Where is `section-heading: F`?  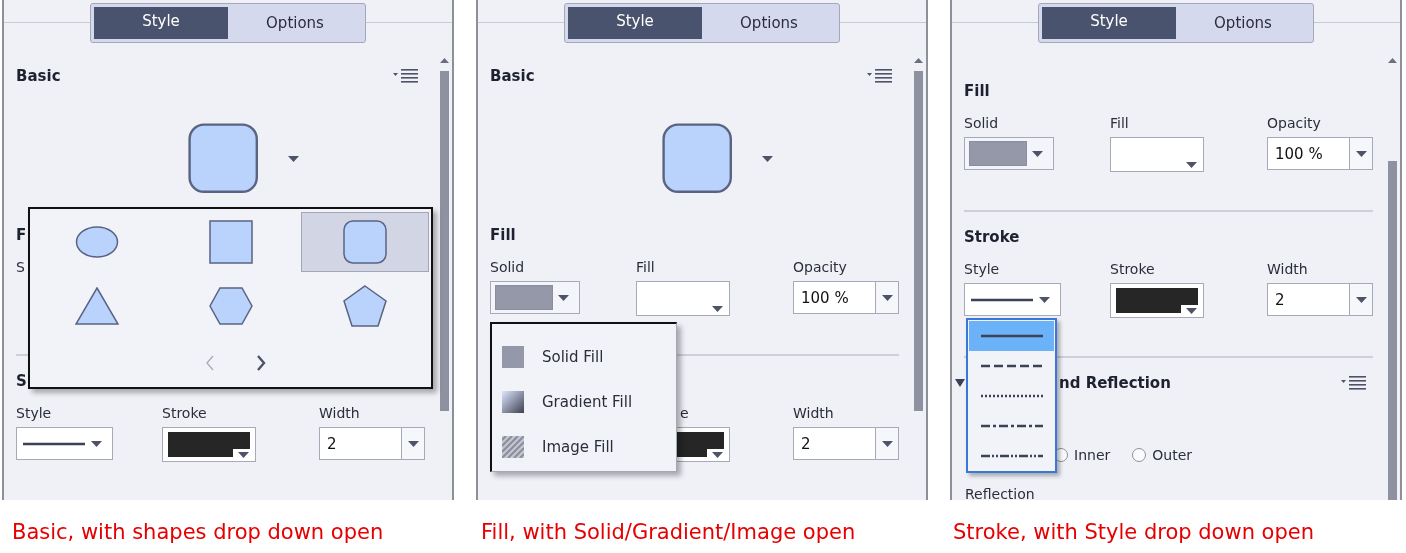
section-heading: F is located at coordinates (21, 235).